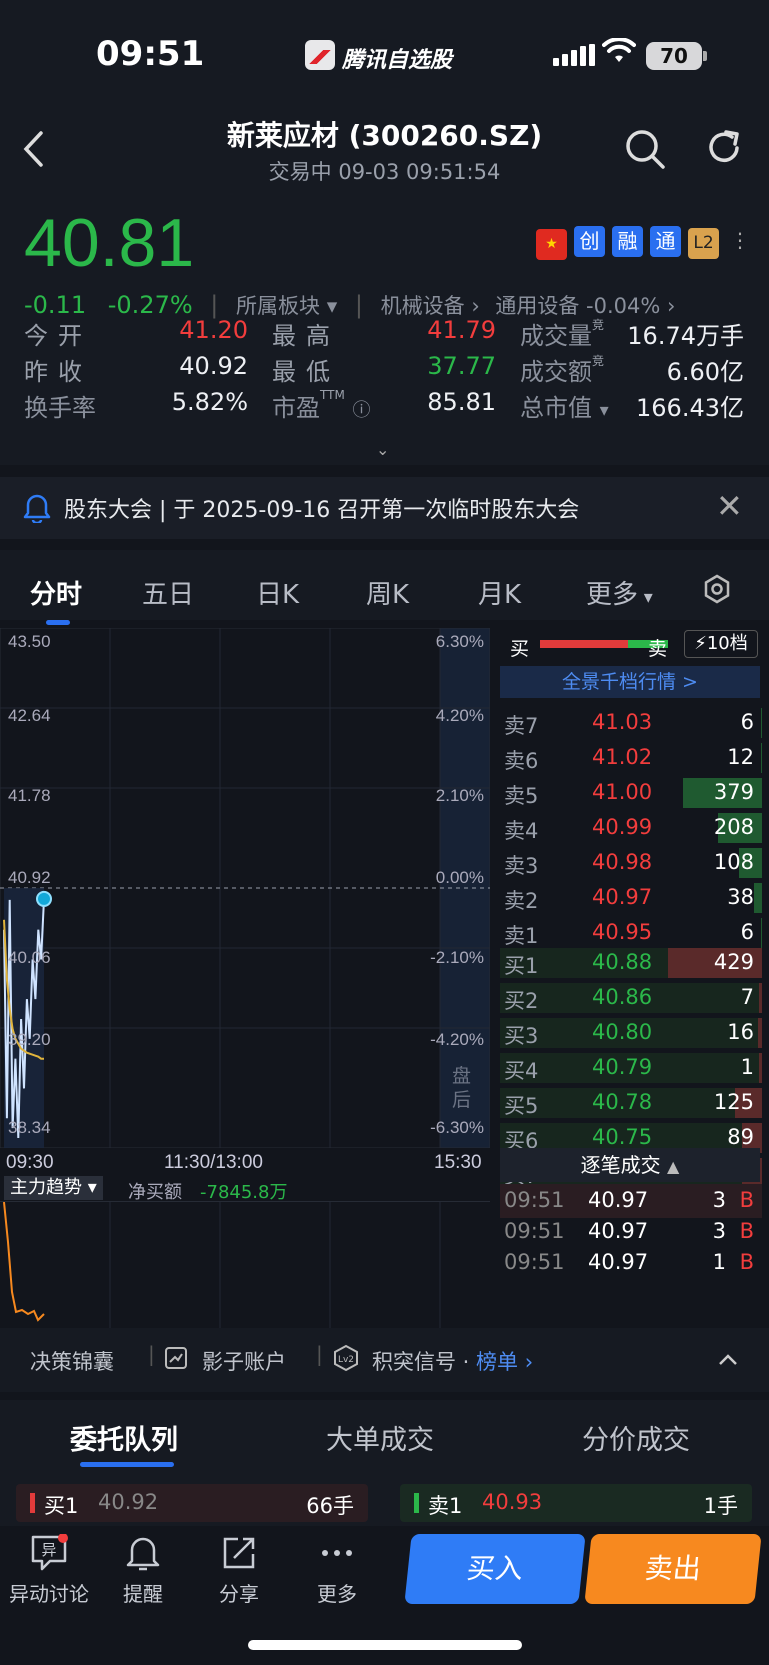  I want to click on ask-row: 卖1 40.95 6, so click(631, 933).